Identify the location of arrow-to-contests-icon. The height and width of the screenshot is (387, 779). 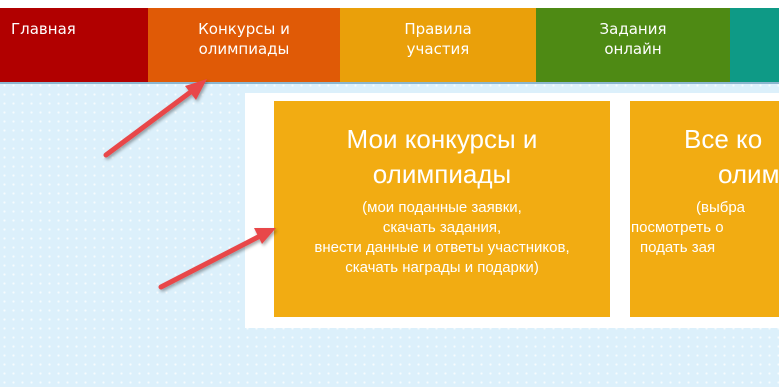
(155, 118).